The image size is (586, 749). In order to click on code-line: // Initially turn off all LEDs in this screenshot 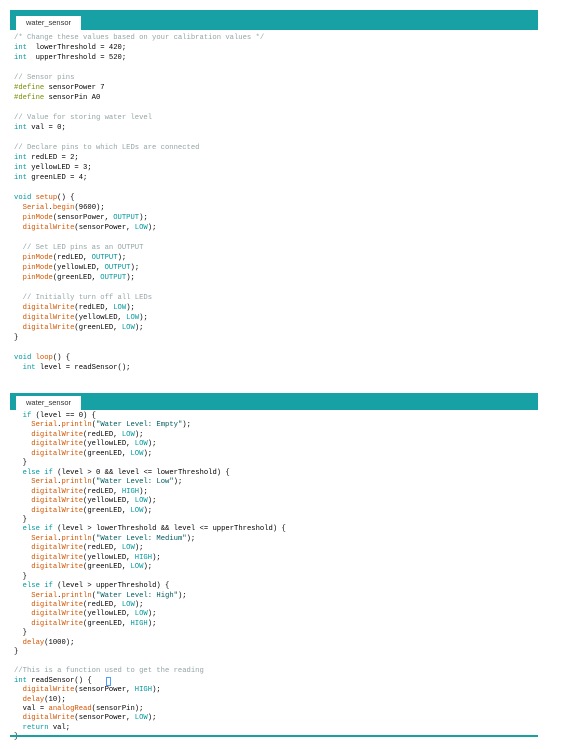, I will do `click(83, 298)`.